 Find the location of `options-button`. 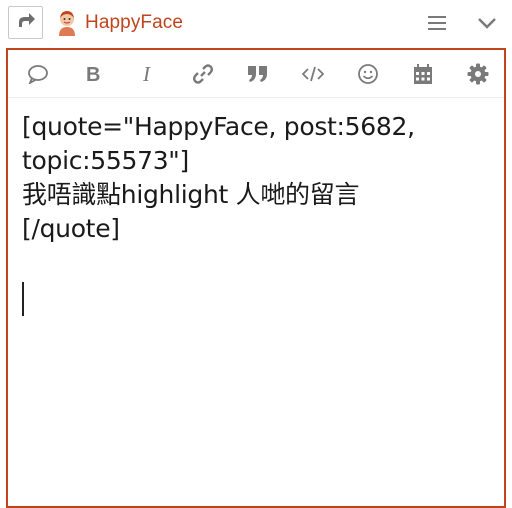

options-button is located at coordinates (478, 74).